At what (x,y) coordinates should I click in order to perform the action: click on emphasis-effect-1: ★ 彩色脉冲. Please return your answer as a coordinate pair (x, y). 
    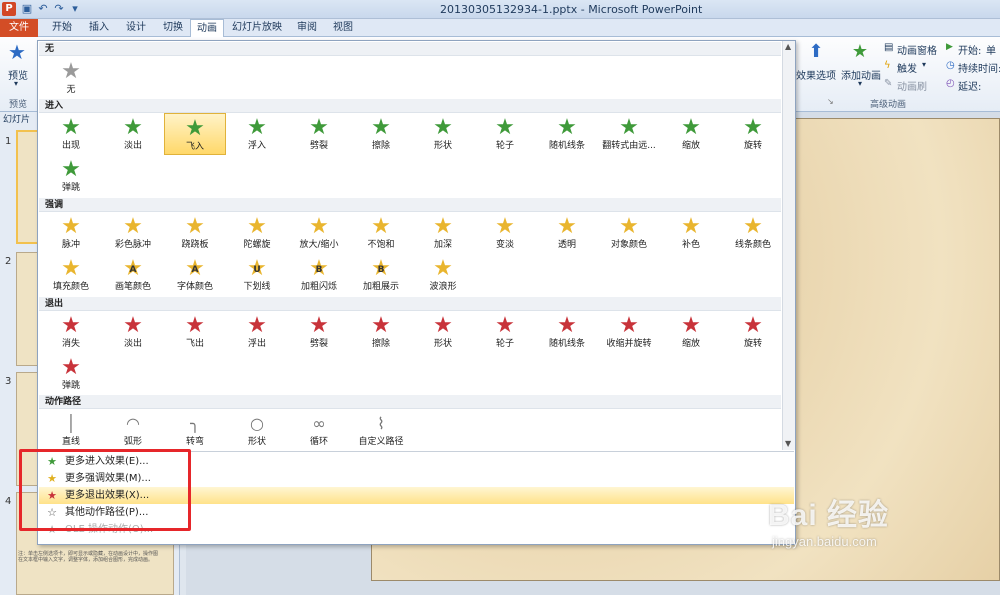
    Looking at the image, I should click on (133, 233).